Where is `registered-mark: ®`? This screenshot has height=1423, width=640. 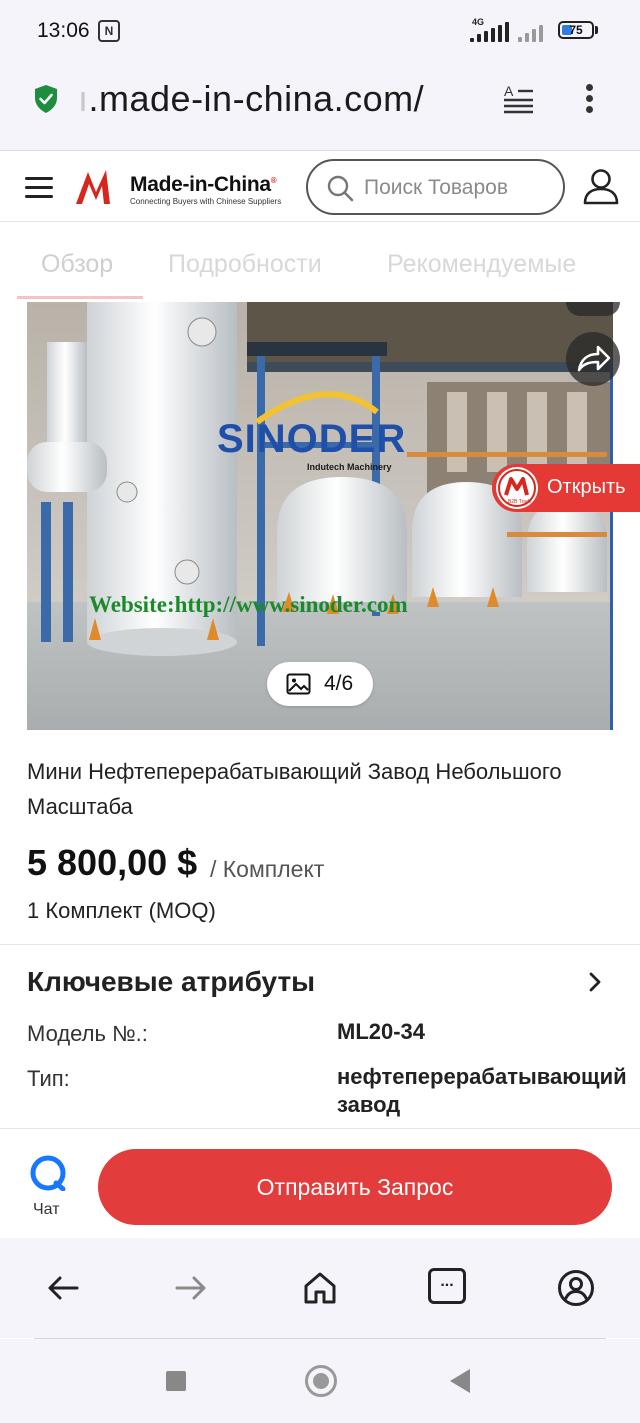 registered-mark: ® is located at coordinates (273, 180).